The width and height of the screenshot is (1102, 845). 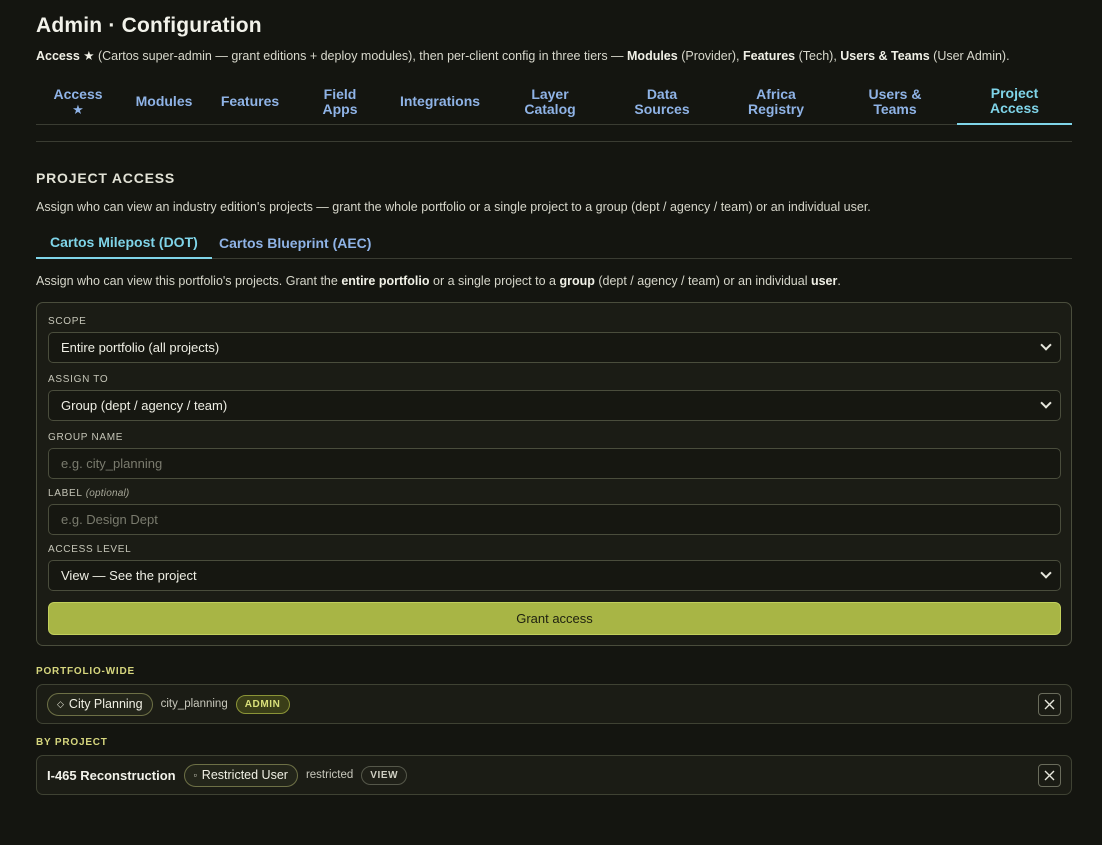 I want to click on tab-label: Modules, so click(x=164, y=101).